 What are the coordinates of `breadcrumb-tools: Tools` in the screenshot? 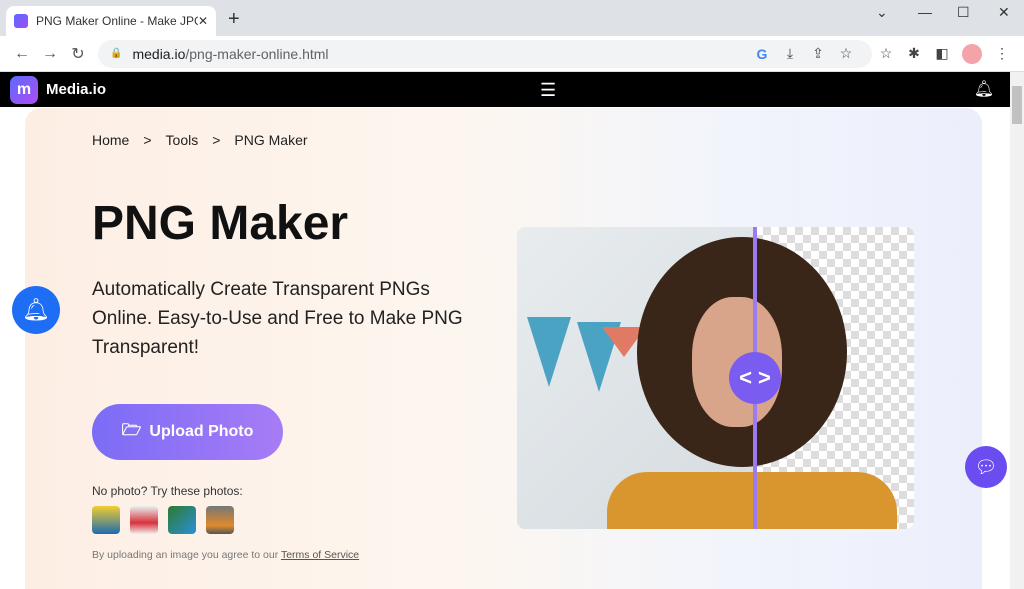 It's located at (182, 140).